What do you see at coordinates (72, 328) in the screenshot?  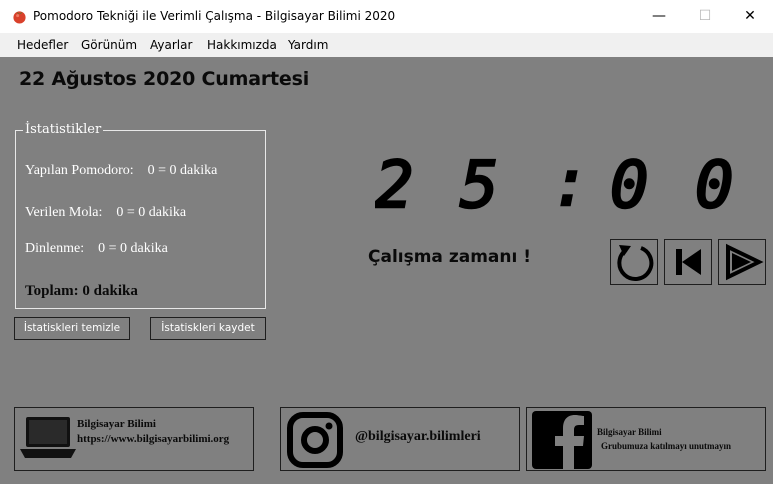 I see `clear-stats-button: İstatiskleri temizle` at bounding box center [72, 328].